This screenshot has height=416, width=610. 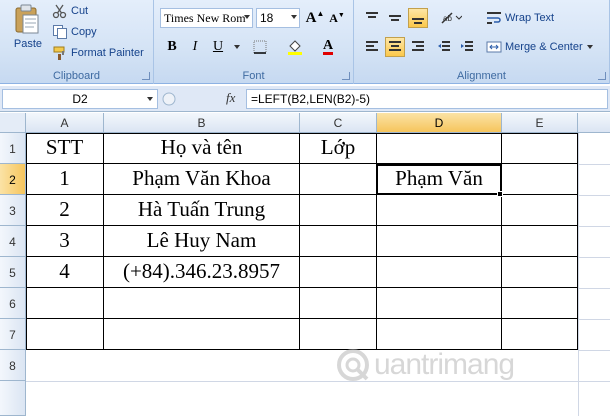 What do you see at coordinates (337, 18) in the screenshot?
I see `shrink-font-button: A▼` at bounding box center [337, 18].